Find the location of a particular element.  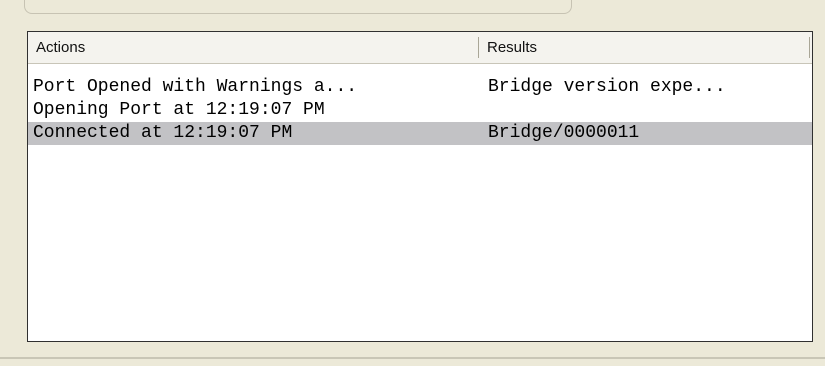

list-header: Actions Results is located at coordinates (420, 48).